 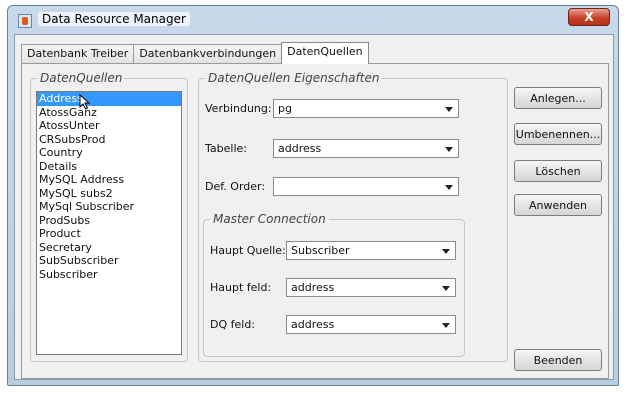 What do you see at coordinates (285, 108) in the screenshot?
I see `verbindung-value: pg` at bounding box center [285, 108].